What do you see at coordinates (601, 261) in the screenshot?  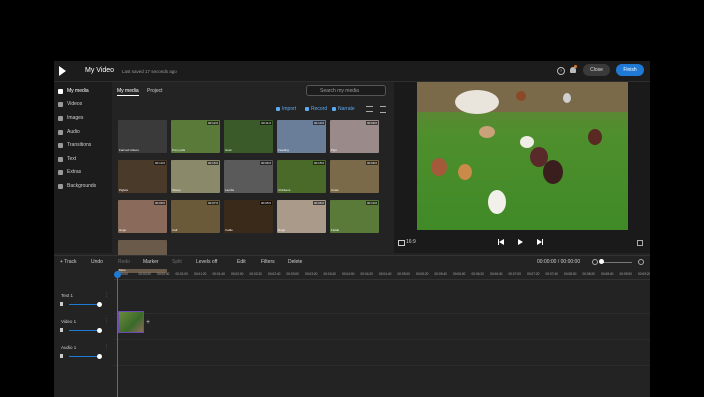 I see `zoom-slider-handle` at bounding box center [601, 261].